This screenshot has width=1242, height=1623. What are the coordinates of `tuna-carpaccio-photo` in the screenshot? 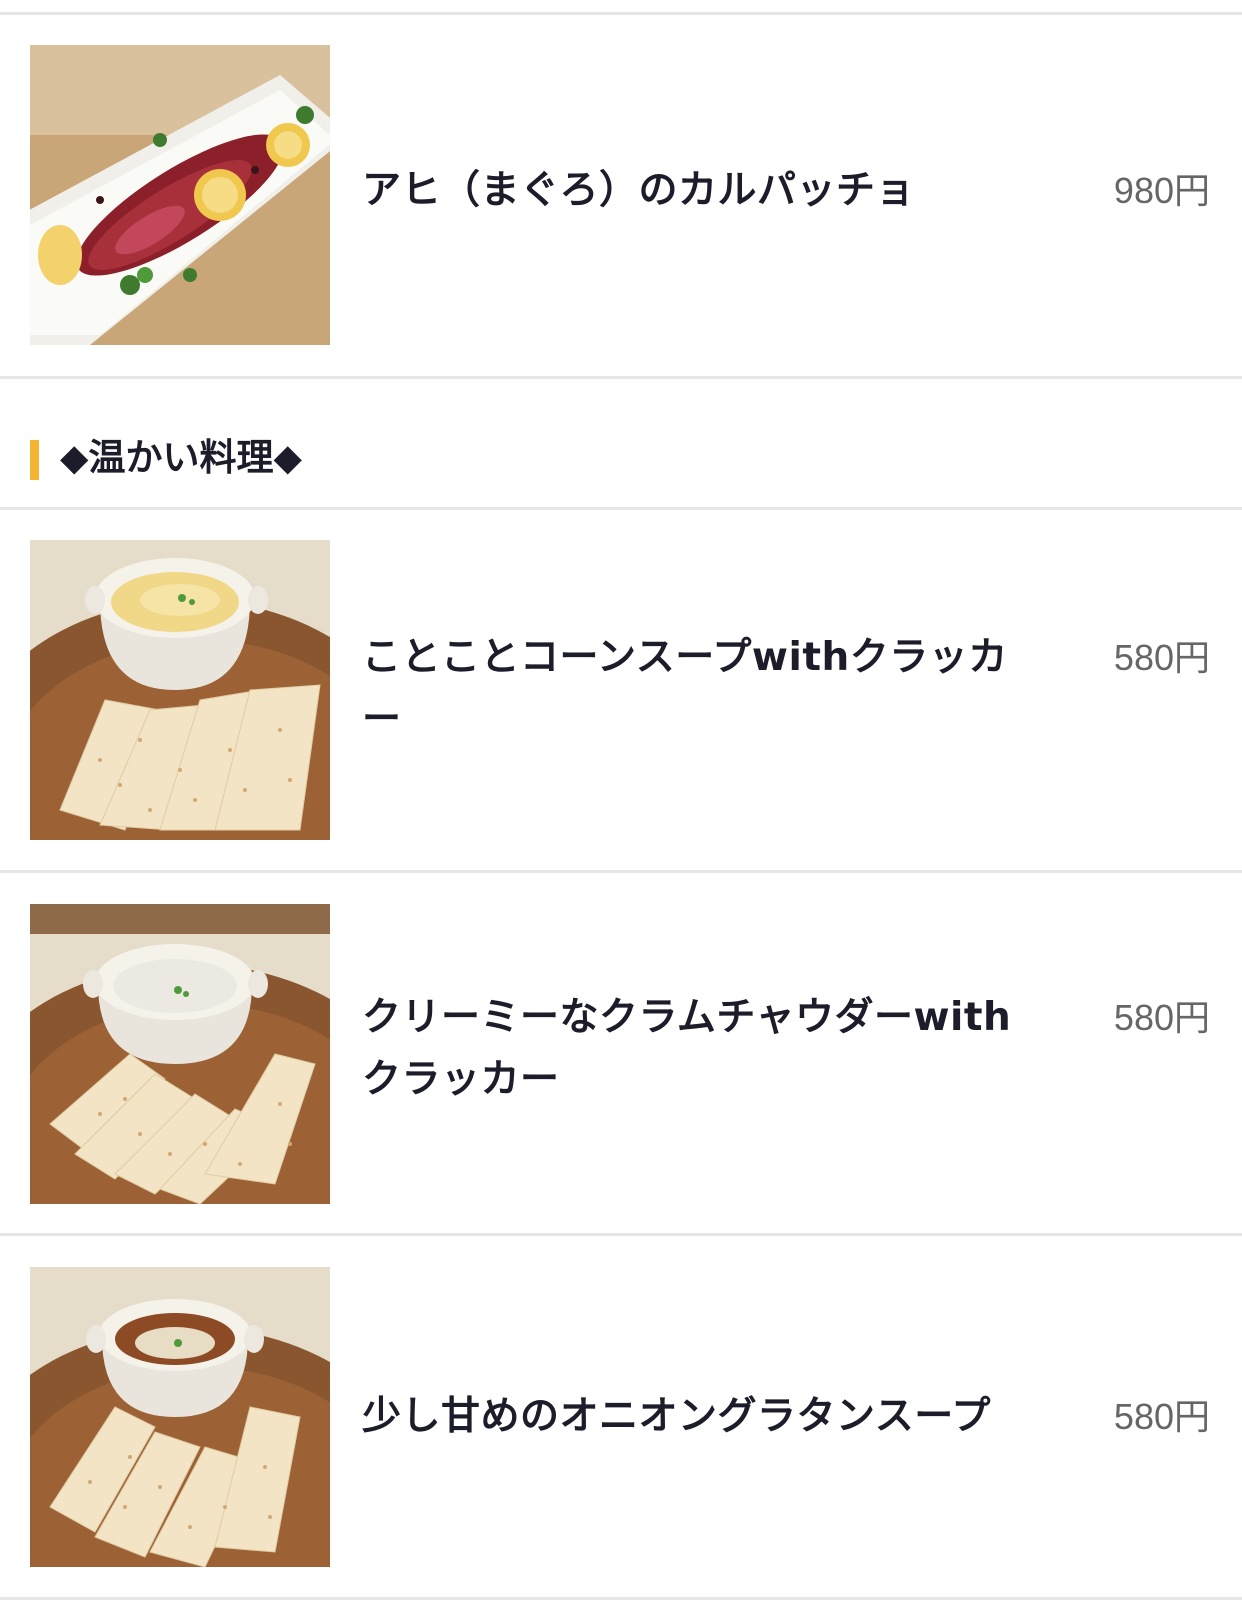 It's located at (180, 195).